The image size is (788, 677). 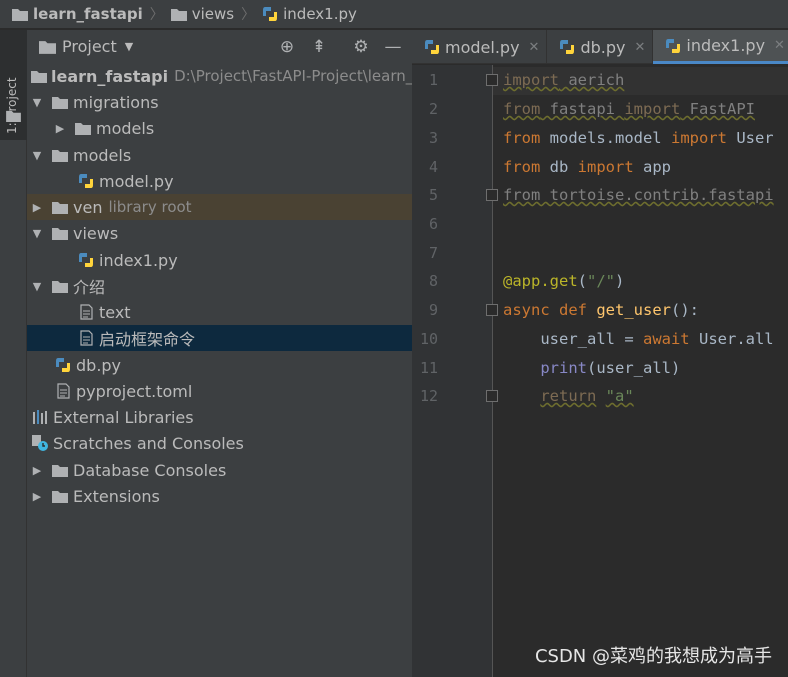 What do you see at coordinates (40, 443) in the screenshot?
I see `scratches-icon` at bounding box center [40, 443].